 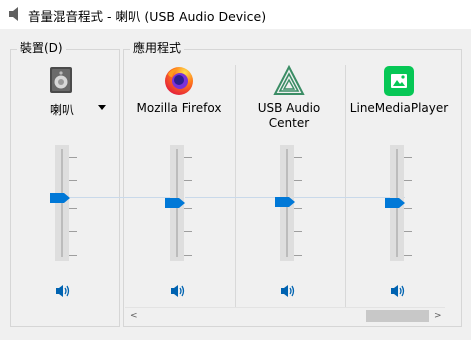 I want to click on firefox-volume-thumb, so click(x=175, y=203).